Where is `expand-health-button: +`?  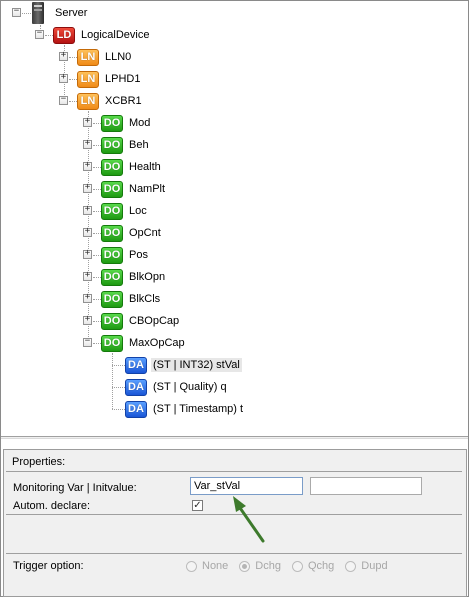 expand-health-button: + is located at coordinates (87, 165).